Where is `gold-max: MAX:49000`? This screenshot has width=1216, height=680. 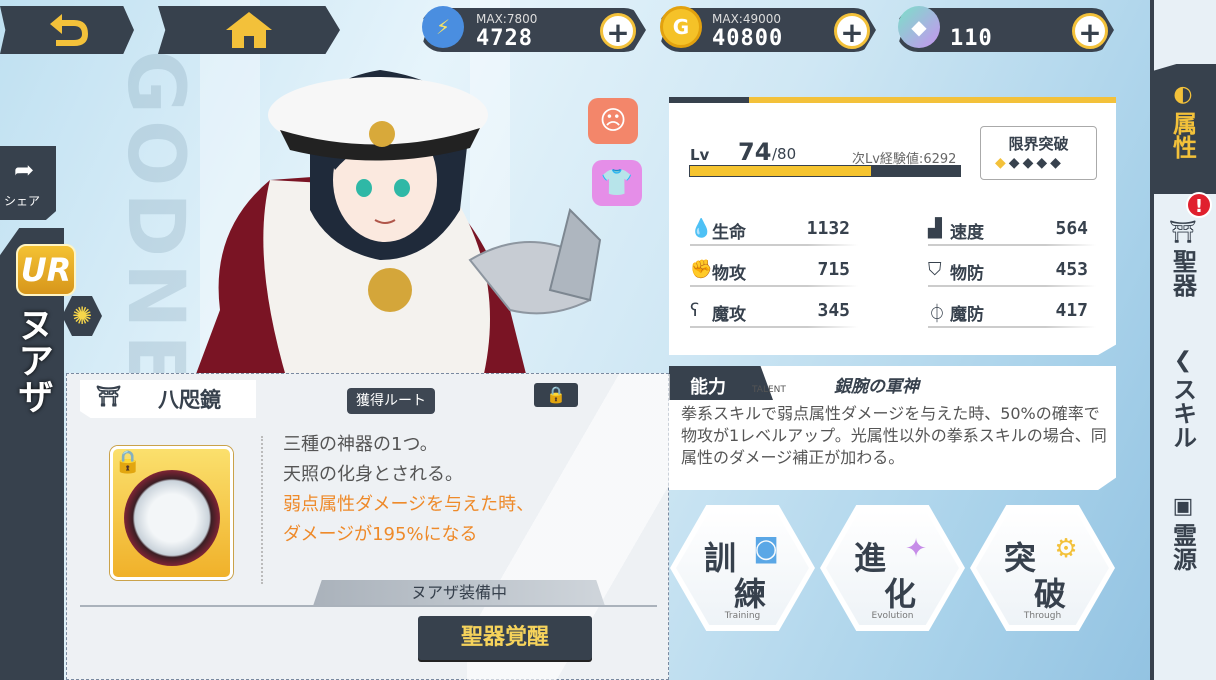
gold-max: MAX:49000 is located at coordinates (747, 19).